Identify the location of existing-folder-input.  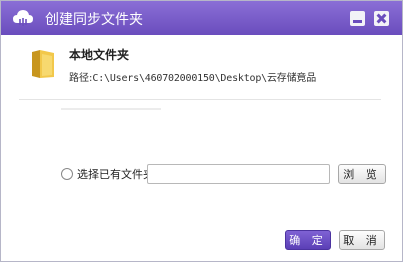
(238, 174).